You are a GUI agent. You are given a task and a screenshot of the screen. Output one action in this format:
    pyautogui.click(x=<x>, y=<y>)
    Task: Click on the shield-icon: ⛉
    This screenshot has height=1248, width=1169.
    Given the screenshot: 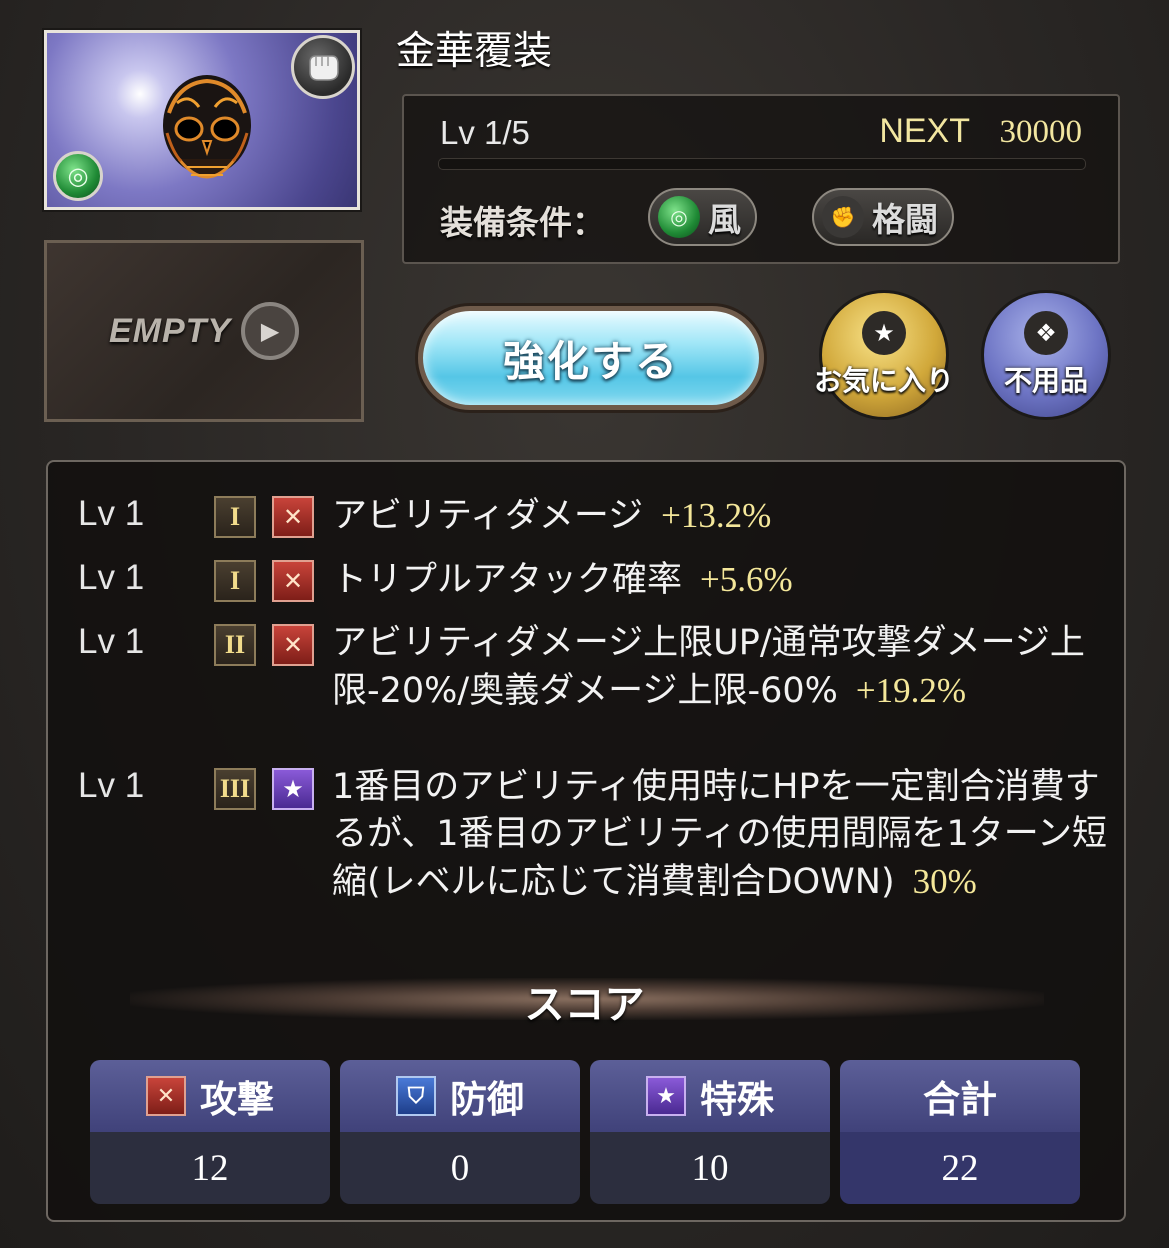 What is the action you would take?
    pyautogui.click(x=416, y=1096)
    